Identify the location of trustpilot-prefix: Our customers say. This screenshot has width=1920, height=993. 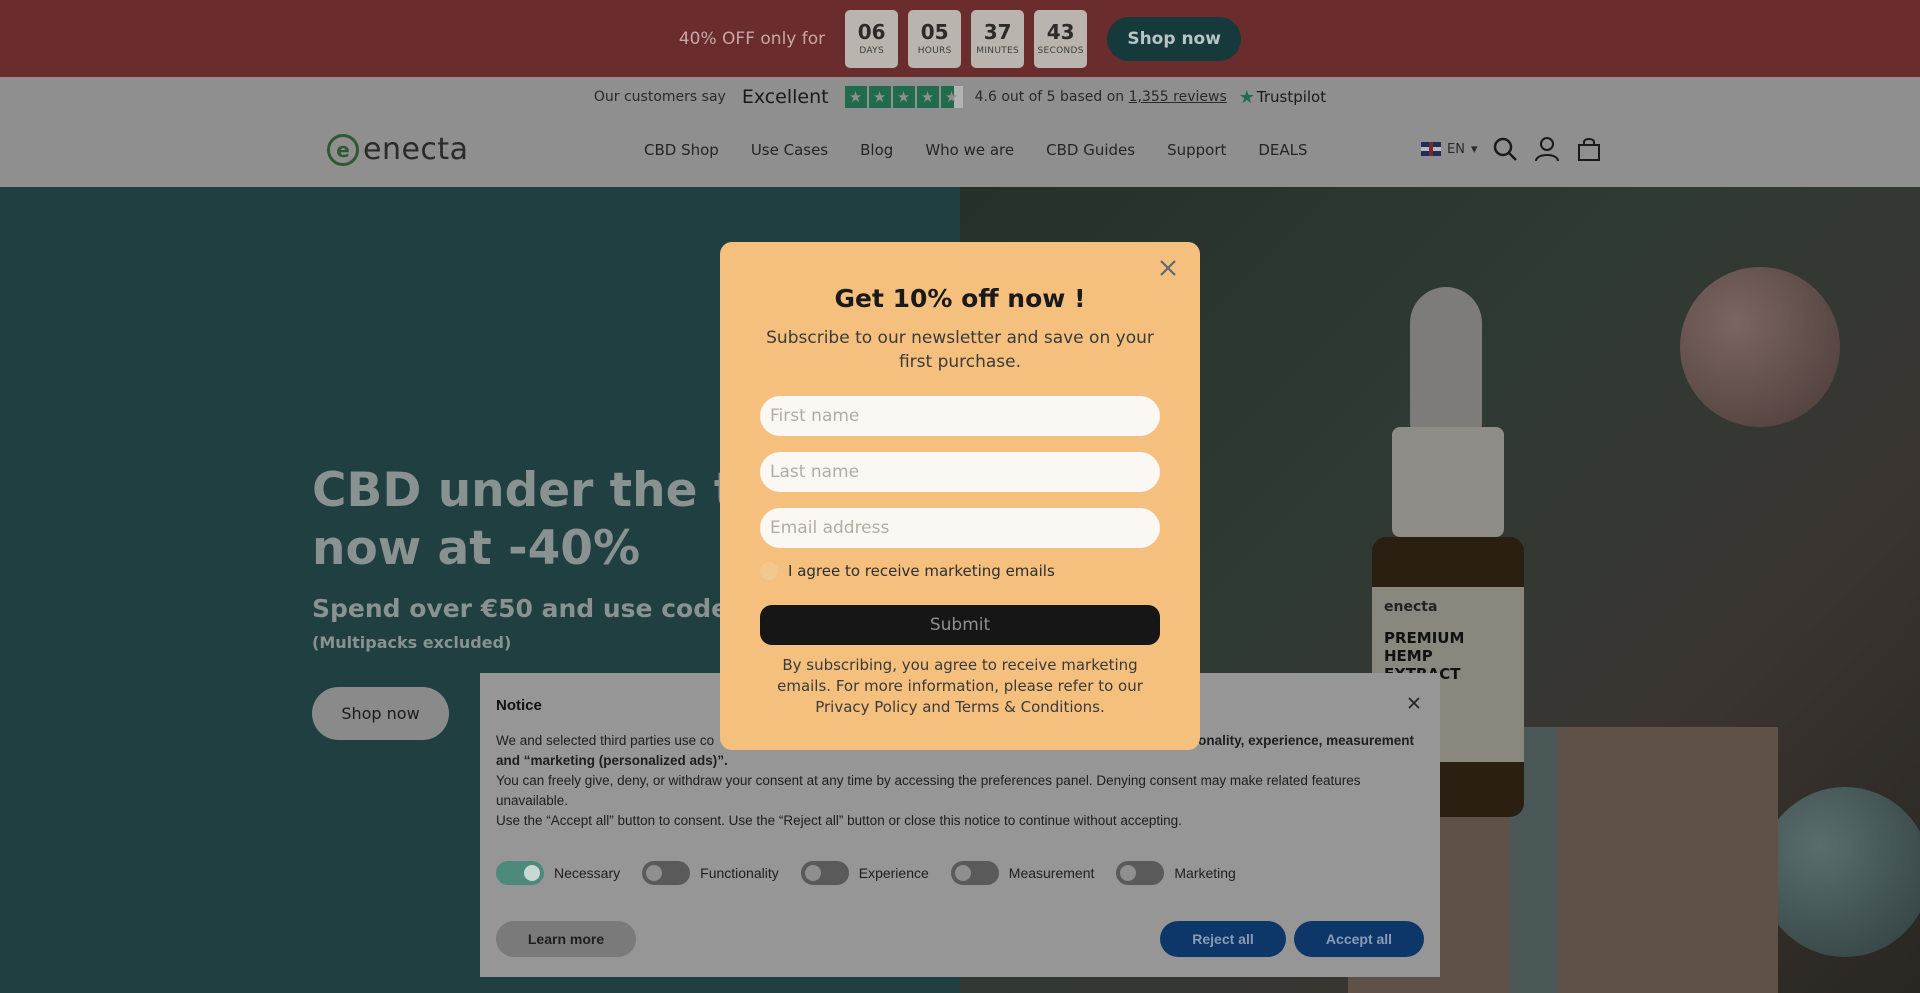
(659, 97).